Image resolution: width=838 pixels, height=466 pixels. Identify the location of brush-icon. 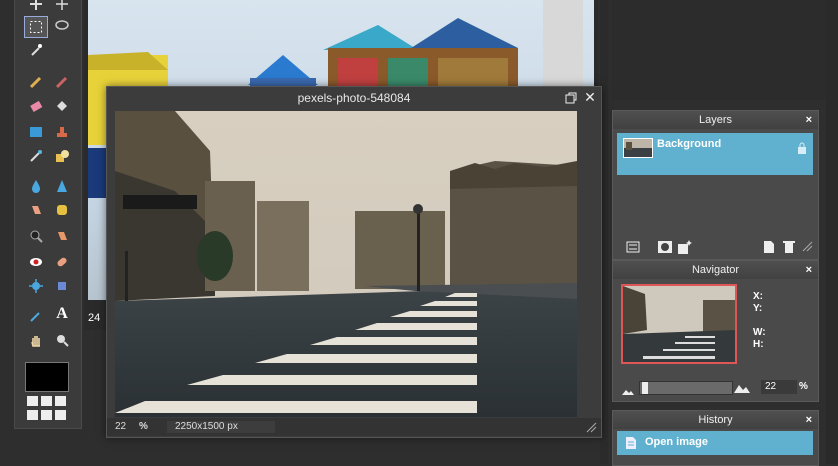
(62, 82).